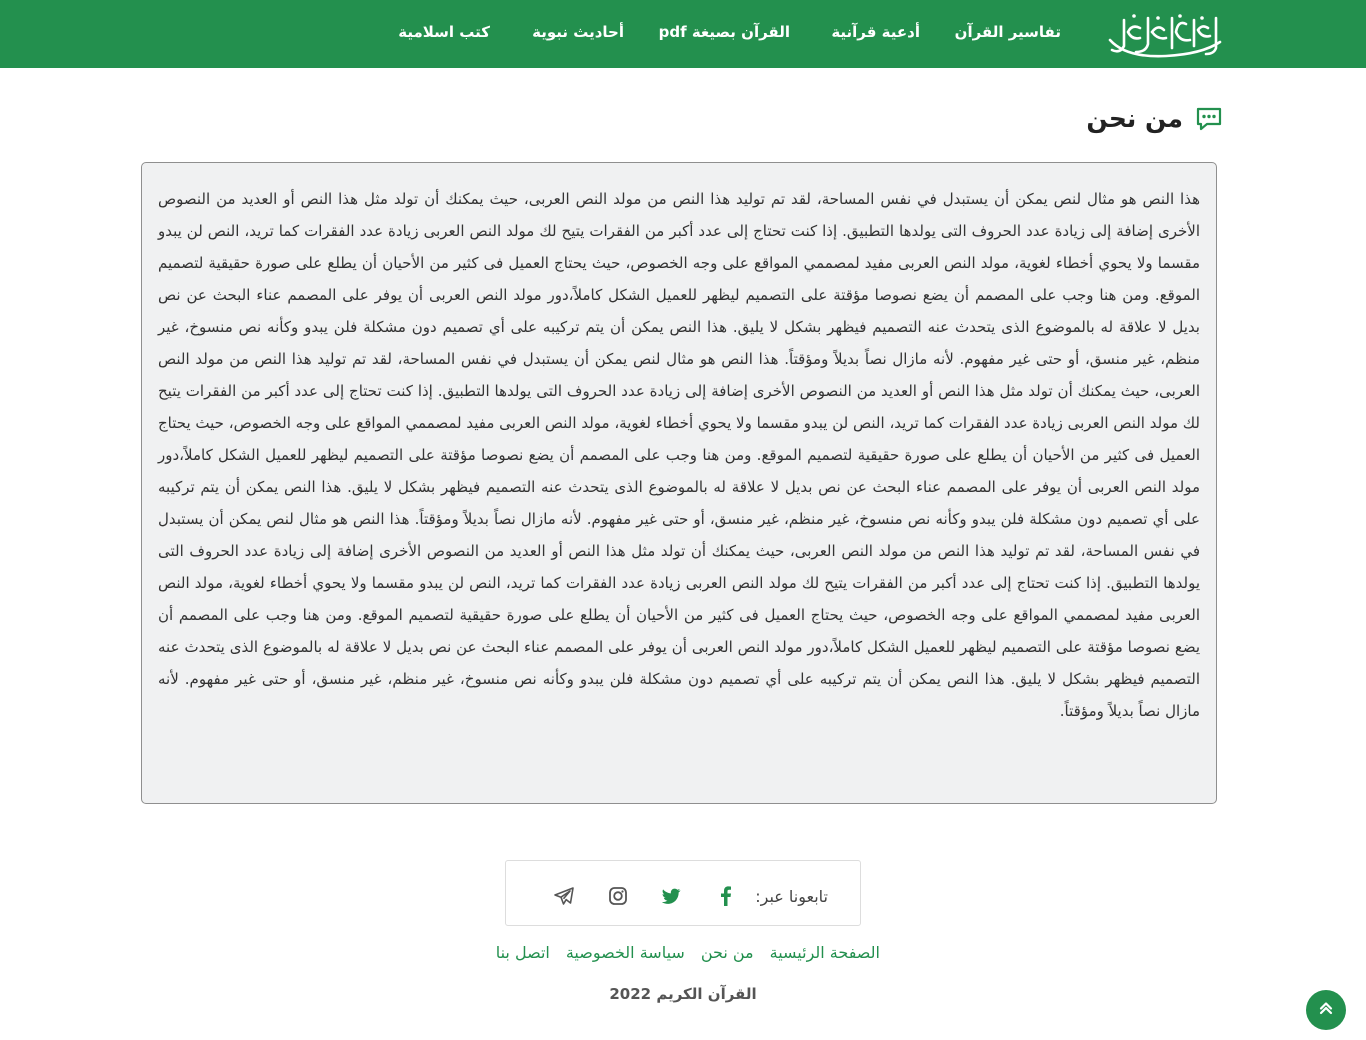  I want to click on footer-link-contact: اتصل بنا, so click(523, 952).